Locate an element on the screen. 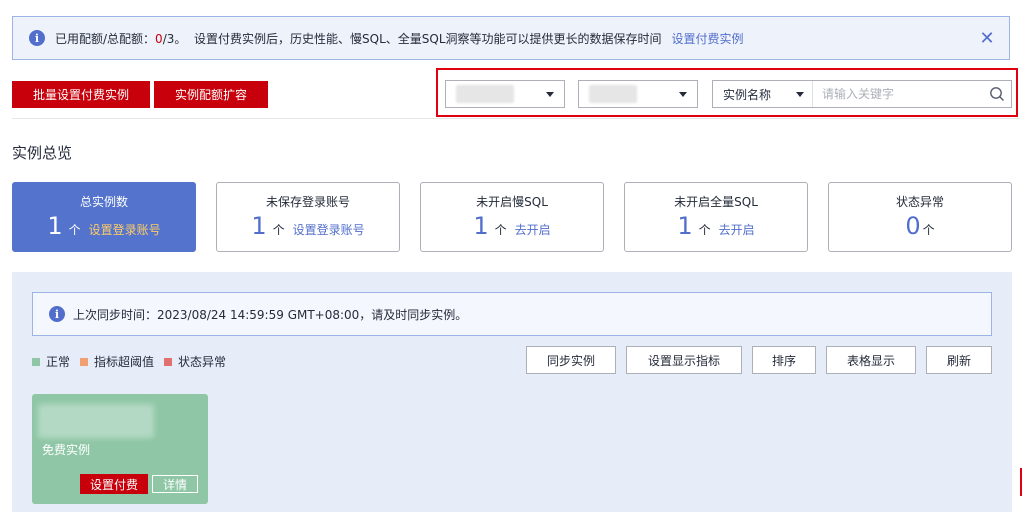 This screenshot has width=1022, height=512. detail-button: 详情 is located at coordinates (175, 484).